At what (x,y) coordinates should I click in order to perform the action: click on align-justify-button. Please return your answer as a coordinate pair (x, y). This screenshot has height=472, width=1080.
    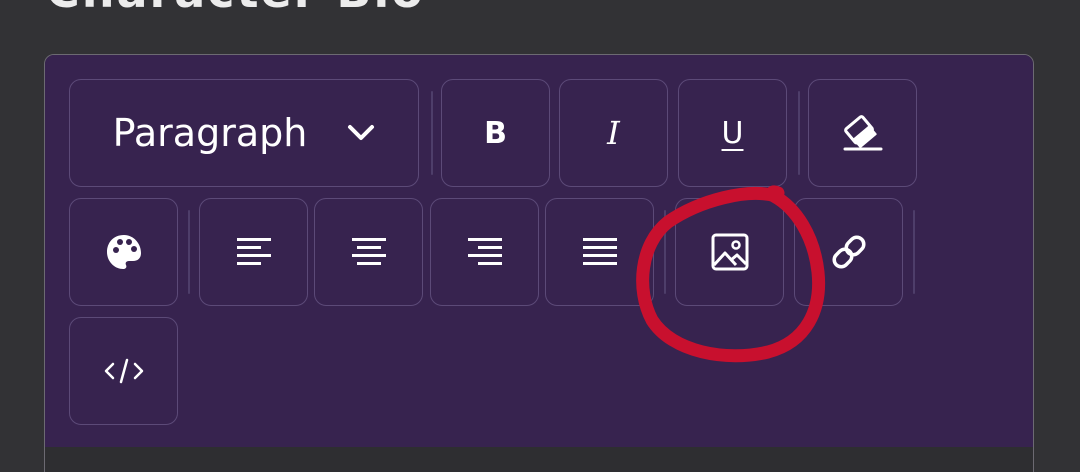
    Looking at the image, I should click on (599, 252).